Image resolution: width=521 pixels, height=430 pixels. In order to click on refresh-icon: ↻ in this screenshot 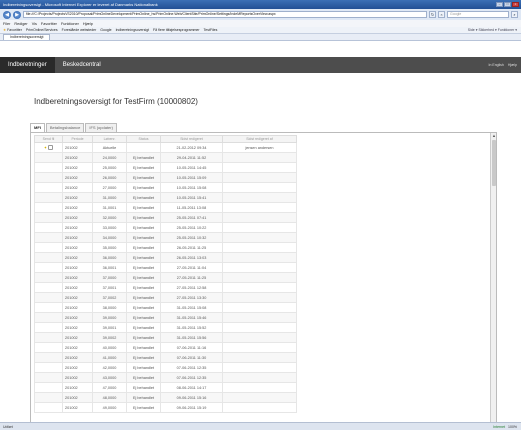, I will do `click(432, 14)`.